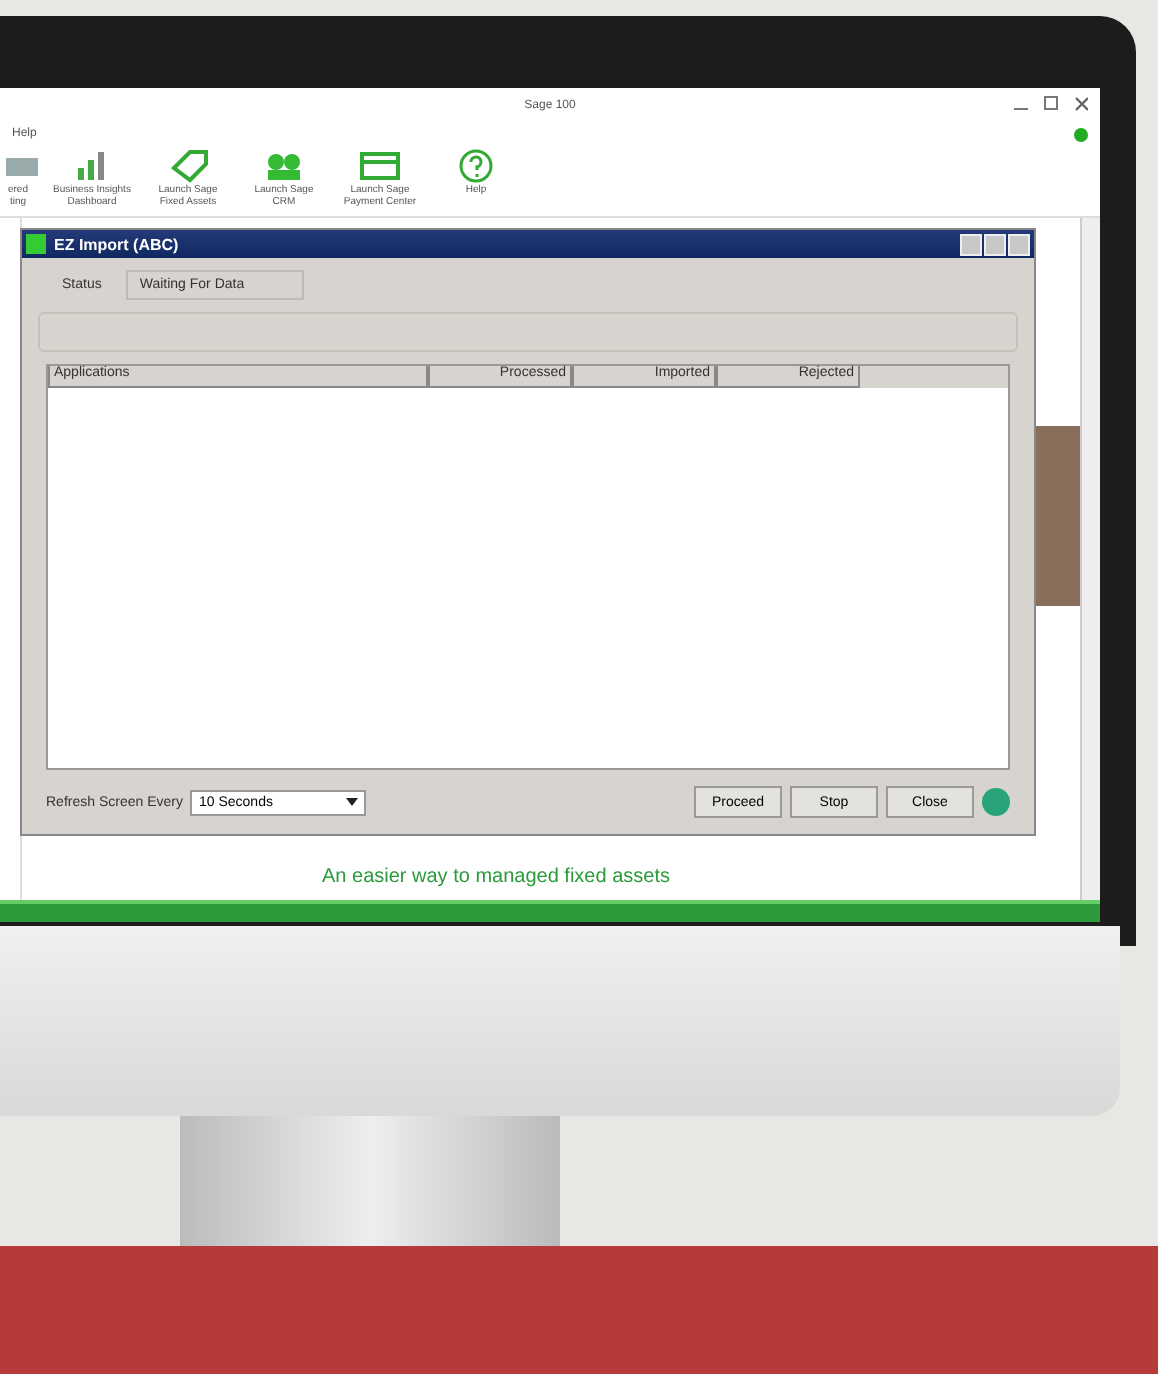 The image size is (1158, 1374). I want to click on card-icon, so click(380, 166).